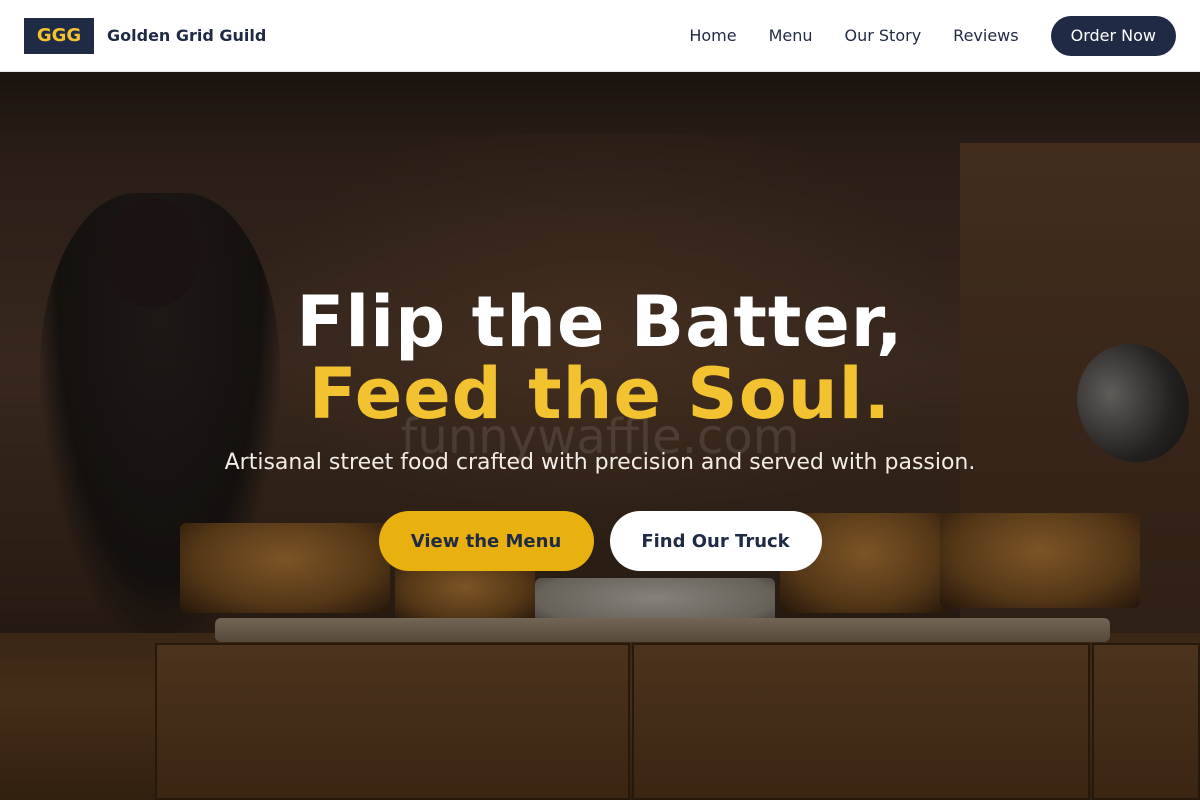  I want to click on logo-badge: GGG, so click(59, 35).